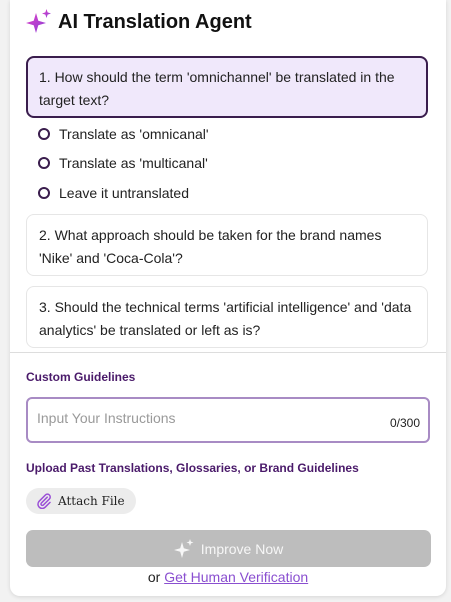  Describe the element at coordinates (228, 420) in the screenshot. I see `instructions-input: Input Your Instructions 0/300` at that location.